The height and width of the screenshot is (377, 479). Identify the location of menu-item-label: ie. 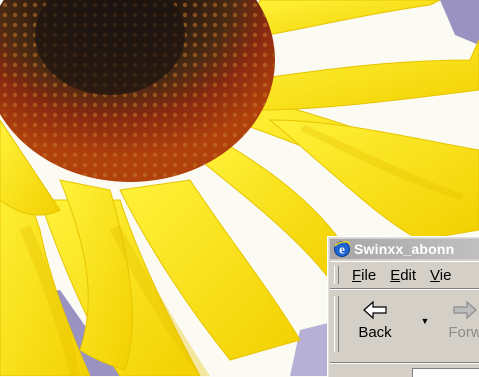
(445, 275).